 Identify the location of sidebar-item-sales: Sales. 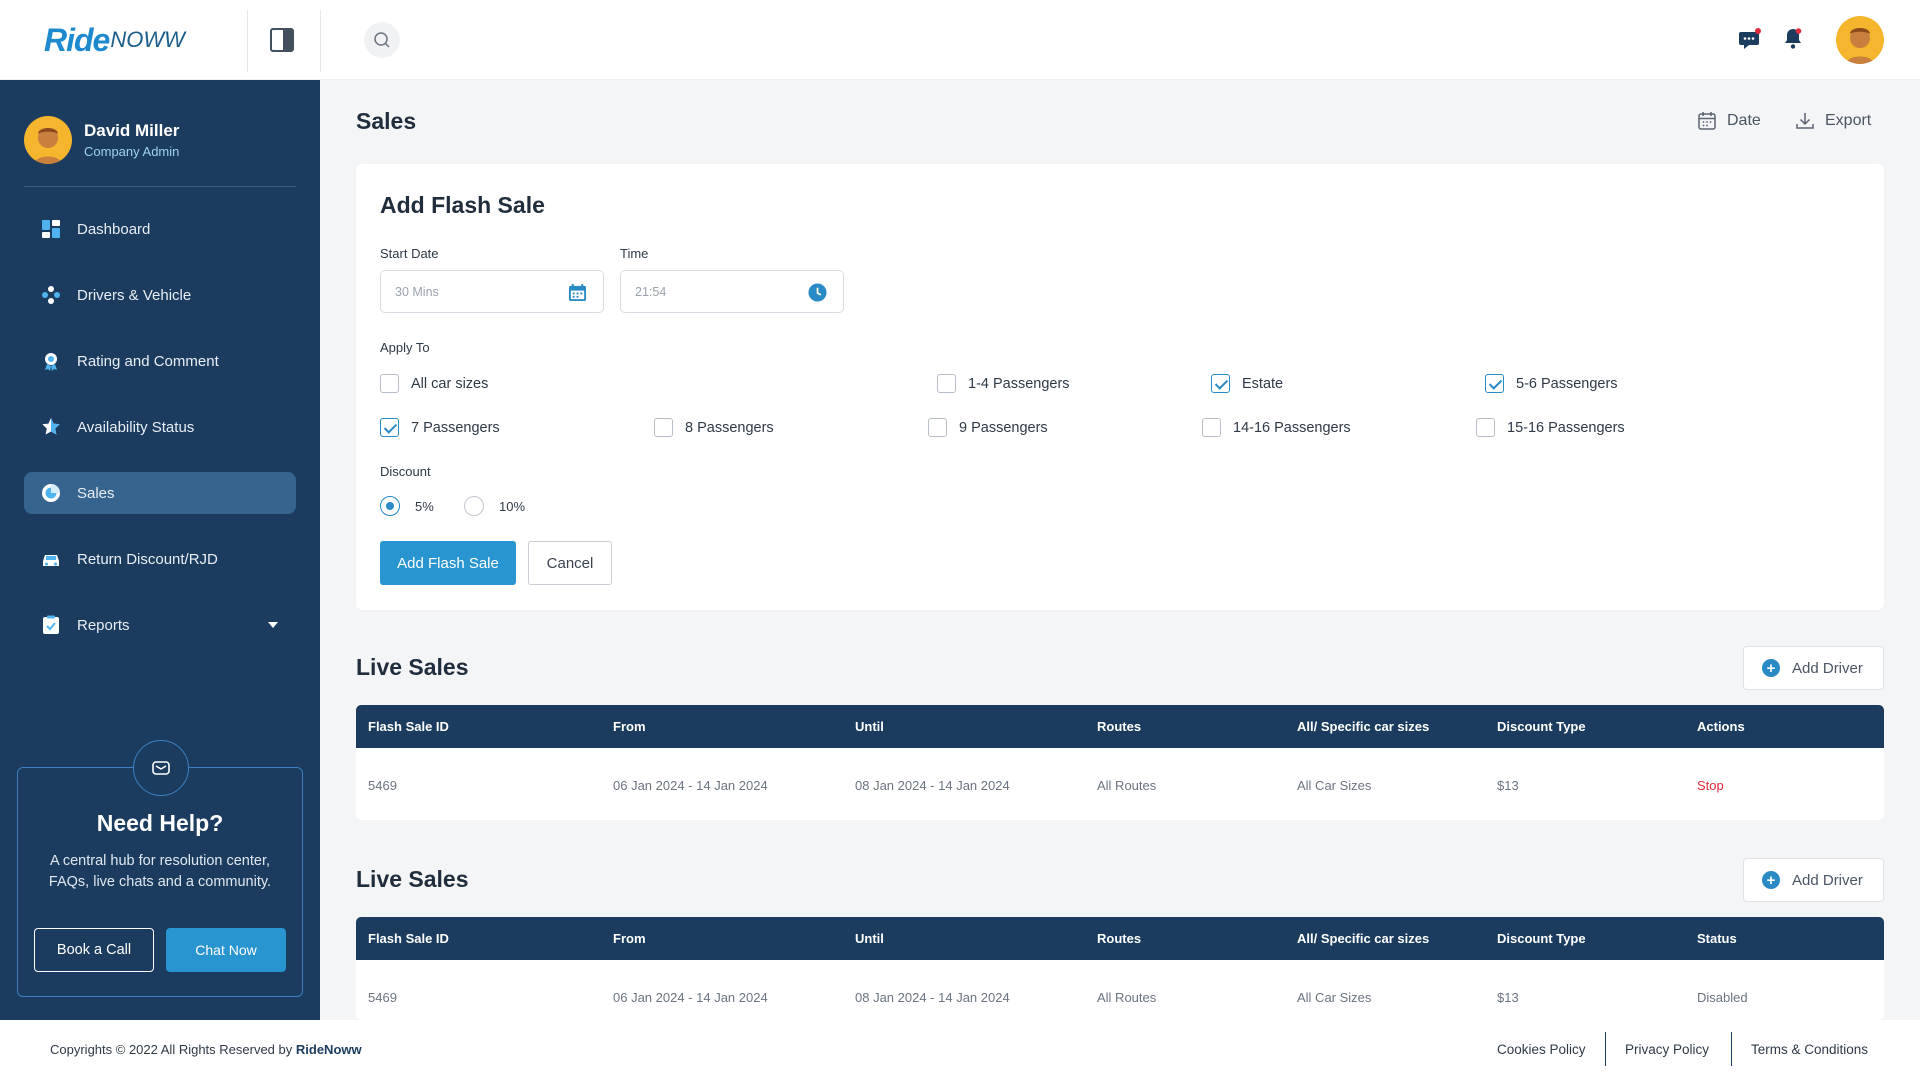
(160, 493).